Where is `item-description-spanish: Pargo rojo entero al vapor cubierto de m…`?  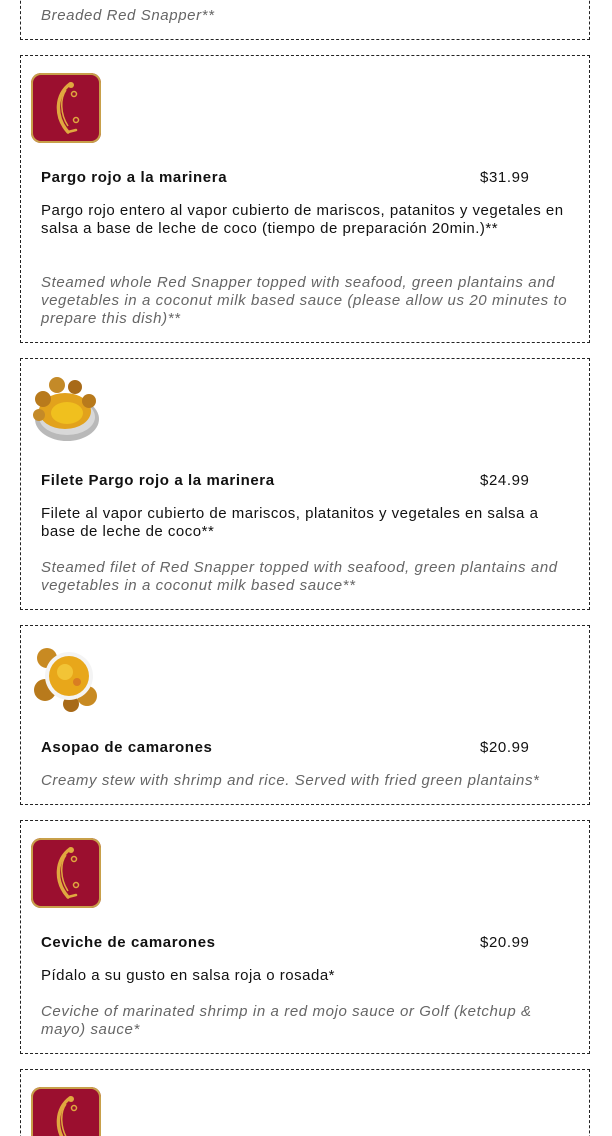 item-description-spanish: Pargo rojo entero al vapor cubierto de m… is located at coordinates (302, 219).